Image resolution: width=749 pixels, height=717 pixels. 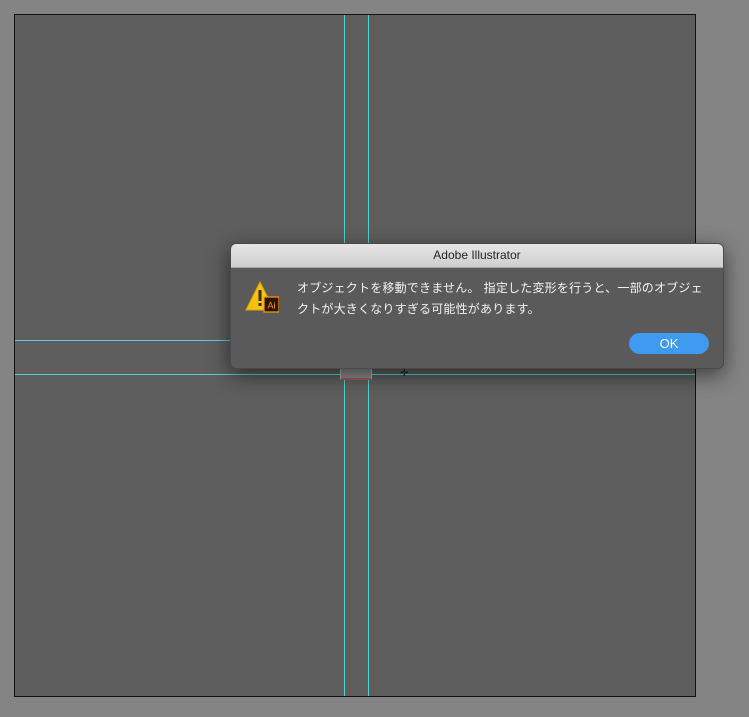 What do you see at coordinates (262, 297) in the screenshot?
I see `warning-icon: Ai` at bounding box center [262, 297].